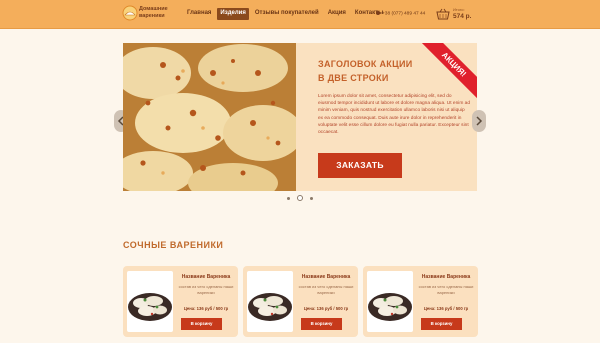  I want to click on phone-icon, so click(378, 13).